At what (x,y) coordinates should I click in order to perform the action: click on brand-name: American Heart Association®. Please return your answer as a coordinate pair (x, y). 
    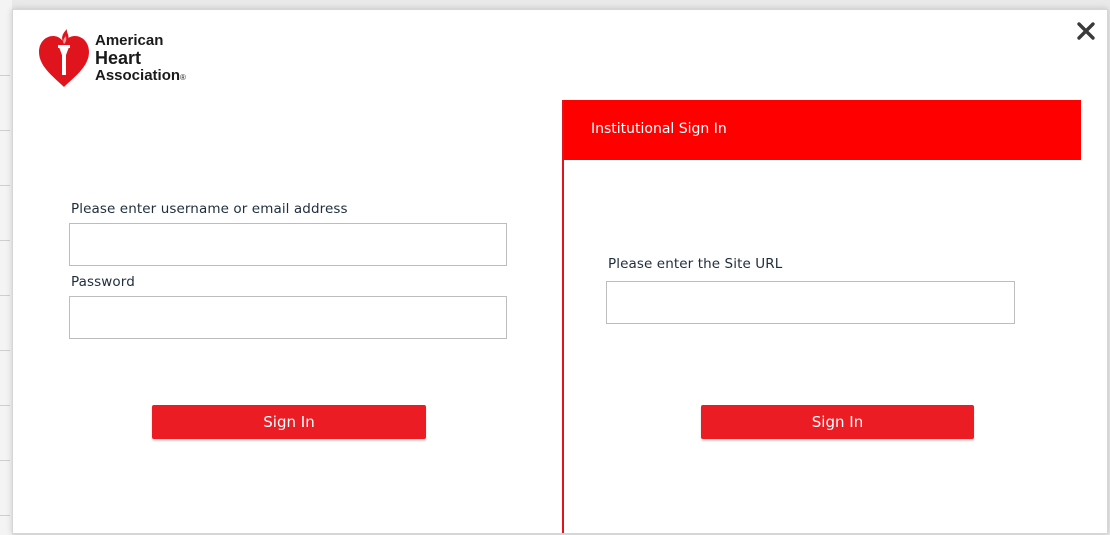
    Looking at the image, I should click on (140, 58).